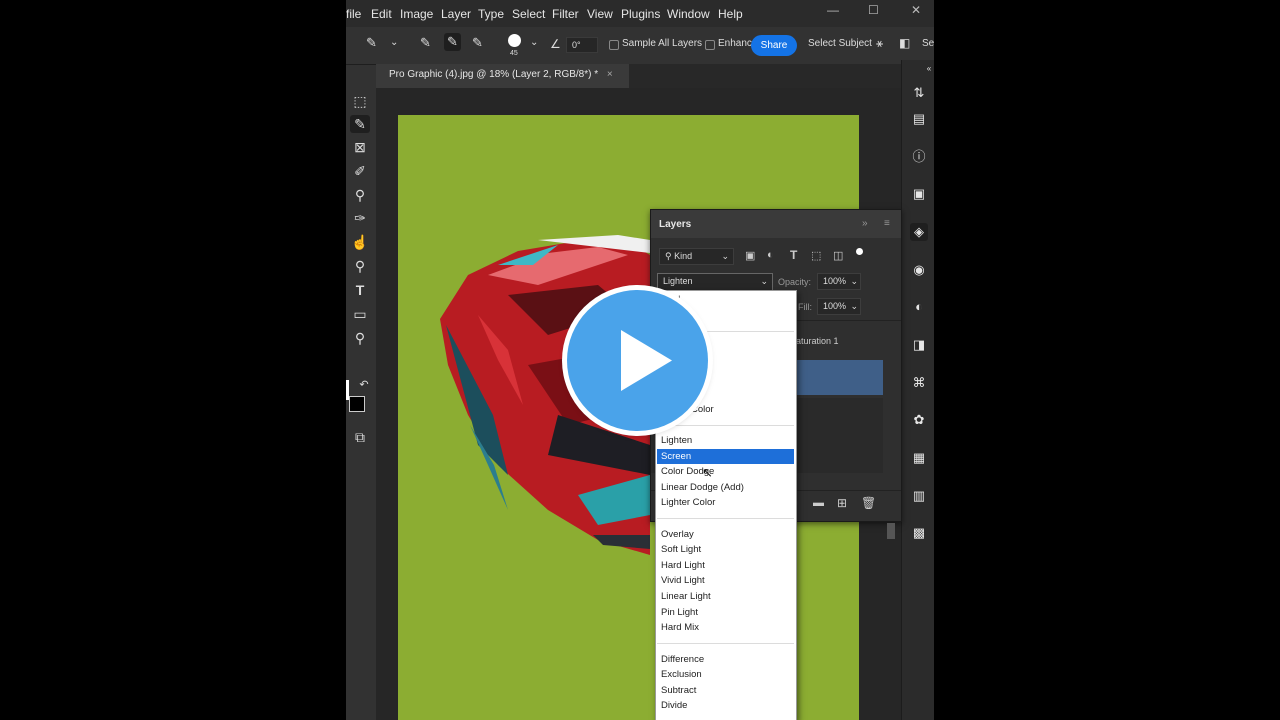 The height and width of the screenshot is (720, 1280). I want to click on add-to-selection-icon: ✎, so click(452, 42).